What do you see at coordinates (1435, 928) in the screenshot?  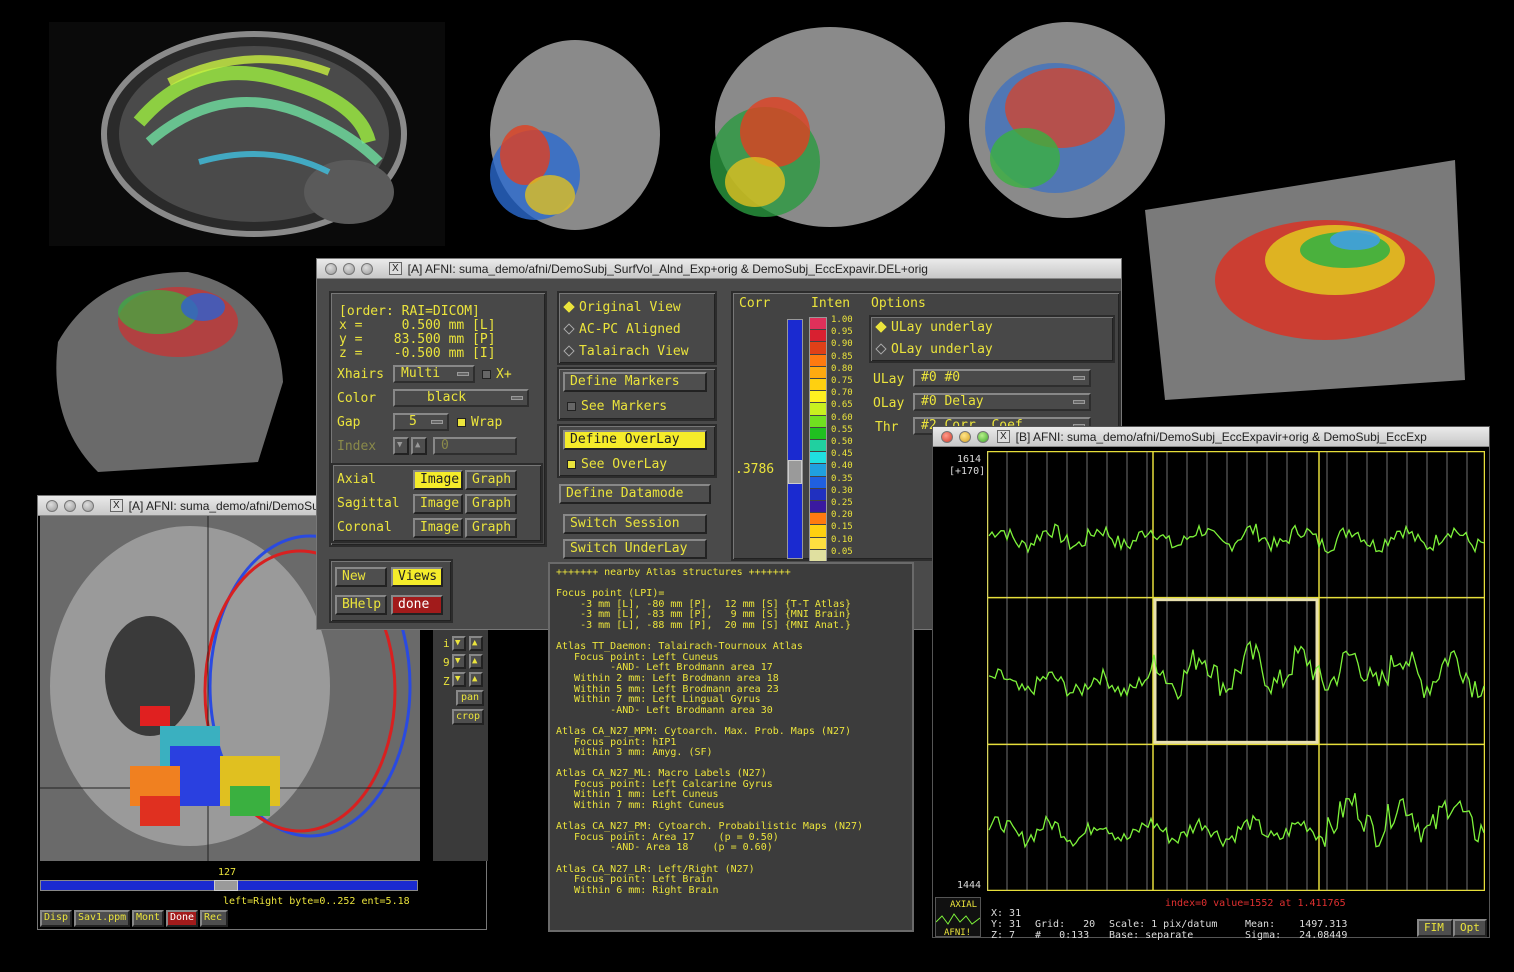 I see `fim-button: FIM` at bounding box center [1435, 928].